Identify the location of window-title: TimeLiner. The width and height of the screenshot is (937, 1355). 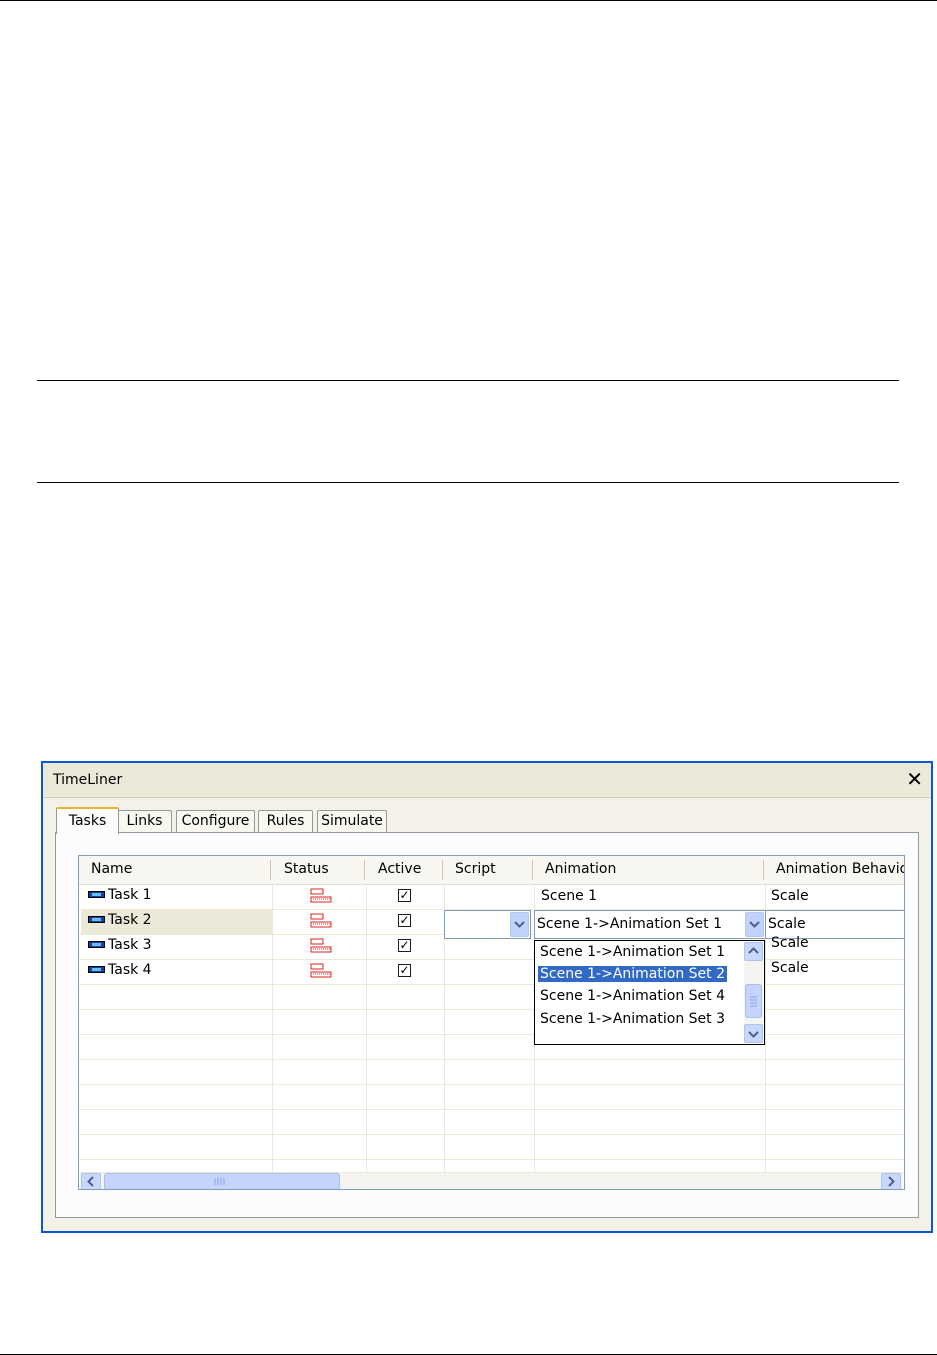
(88, 780).